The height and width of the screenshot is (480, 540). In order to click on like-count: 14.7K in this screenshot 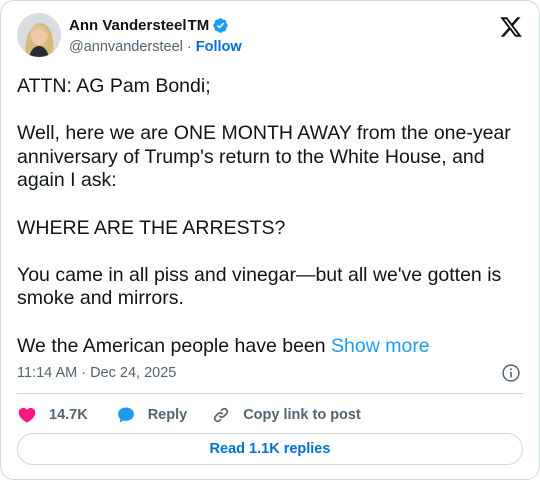, I will do `click(68, 415)`.